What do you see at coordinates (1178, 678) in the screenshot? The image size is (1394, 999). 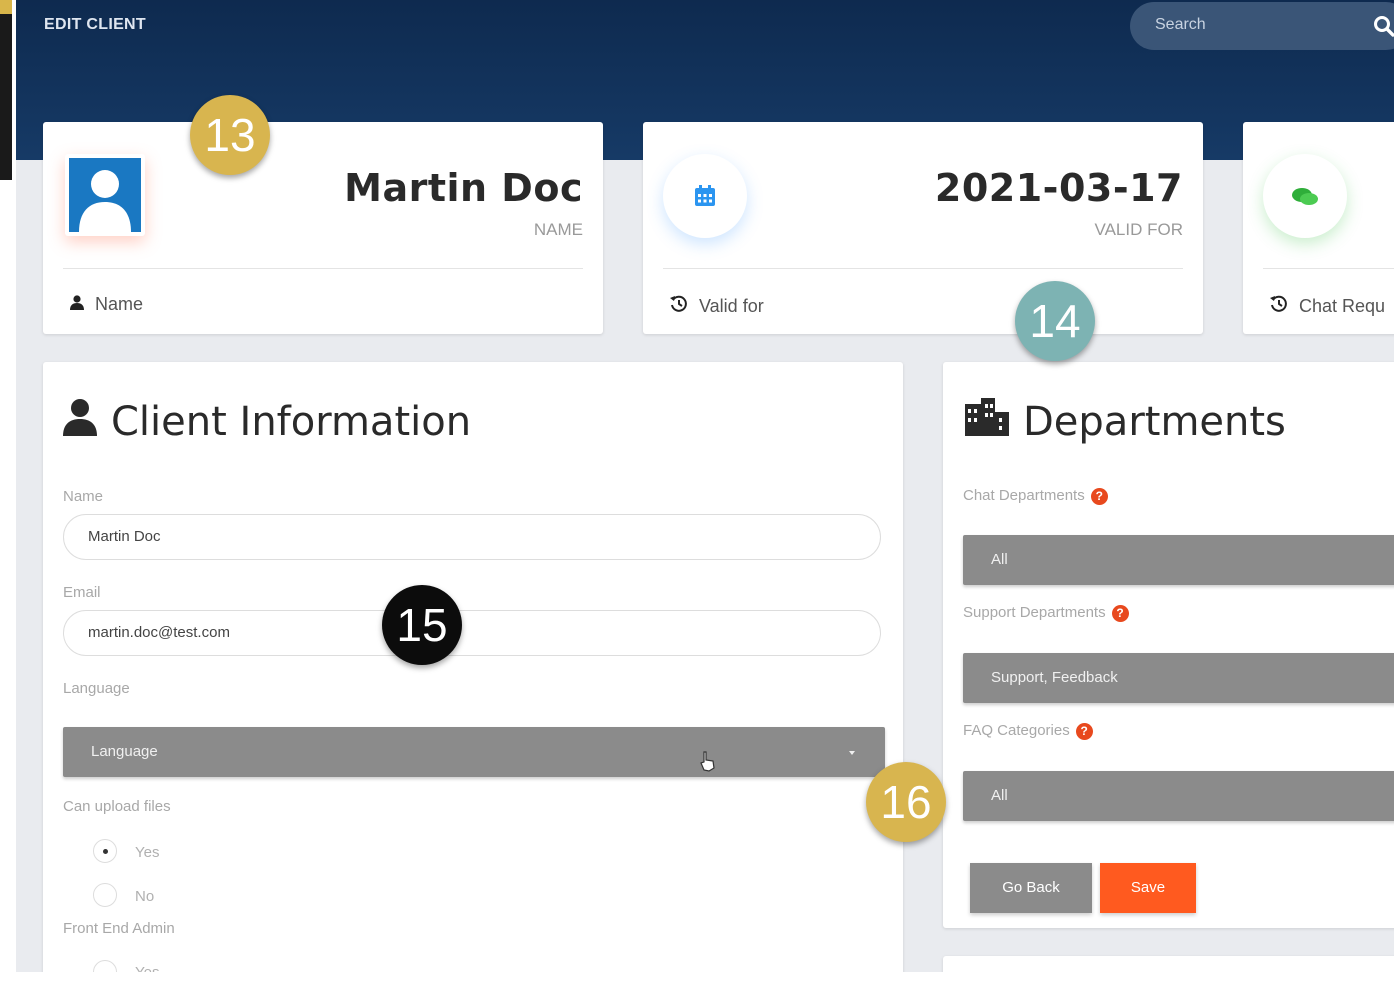 I see `support-departments-select: Support, Feedback` at bounding box center [1178, 678].